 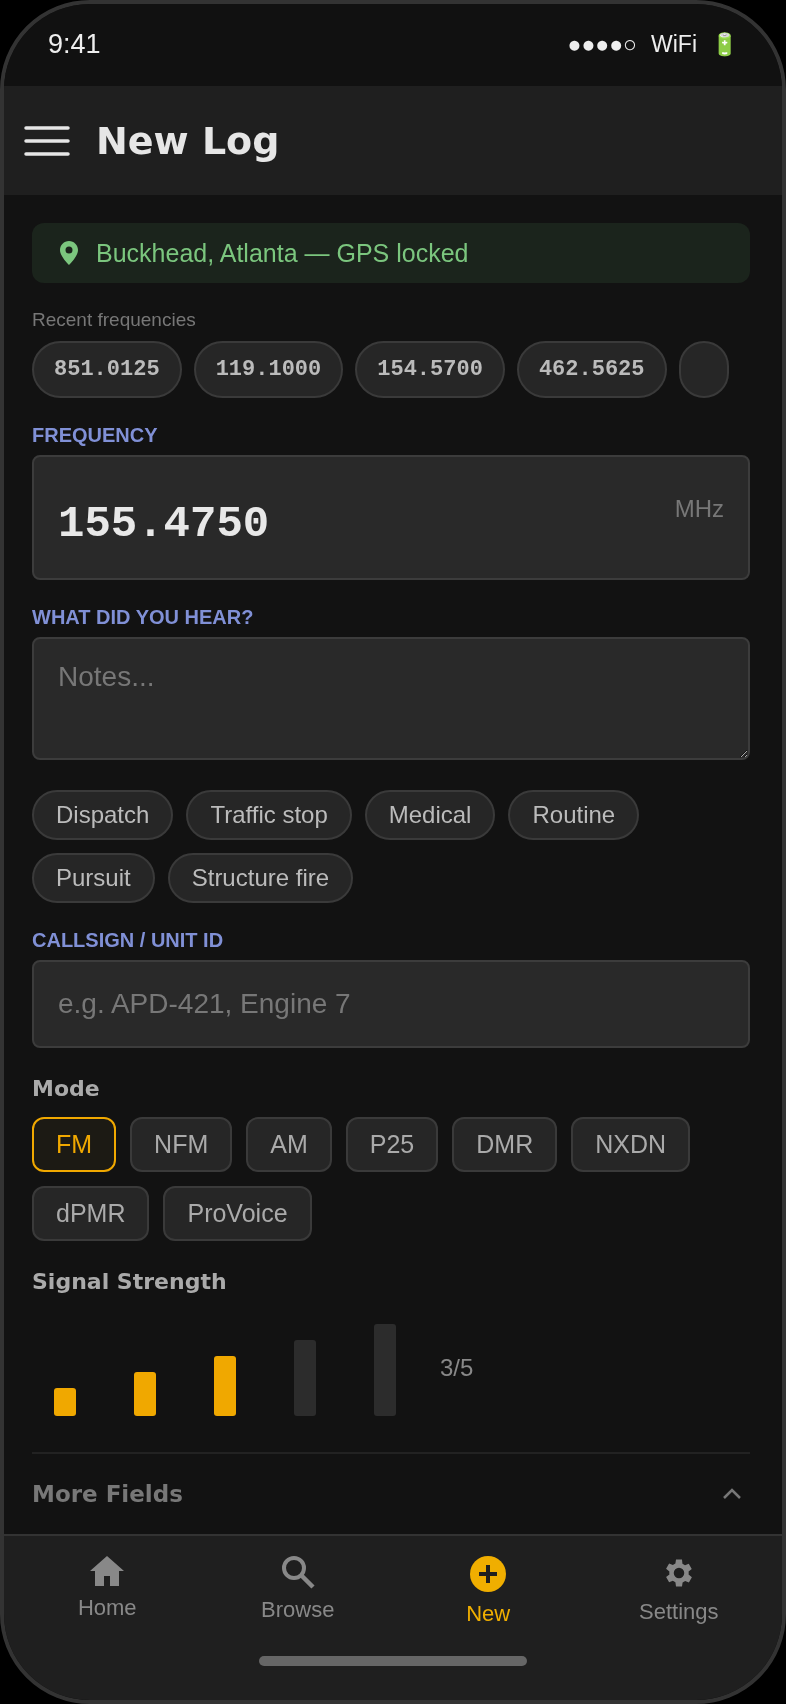 What do you see at coordinates (268, 370) in the screenshot?
I see `frequency-chip: 119.1000` at bounding box center [268, 370].